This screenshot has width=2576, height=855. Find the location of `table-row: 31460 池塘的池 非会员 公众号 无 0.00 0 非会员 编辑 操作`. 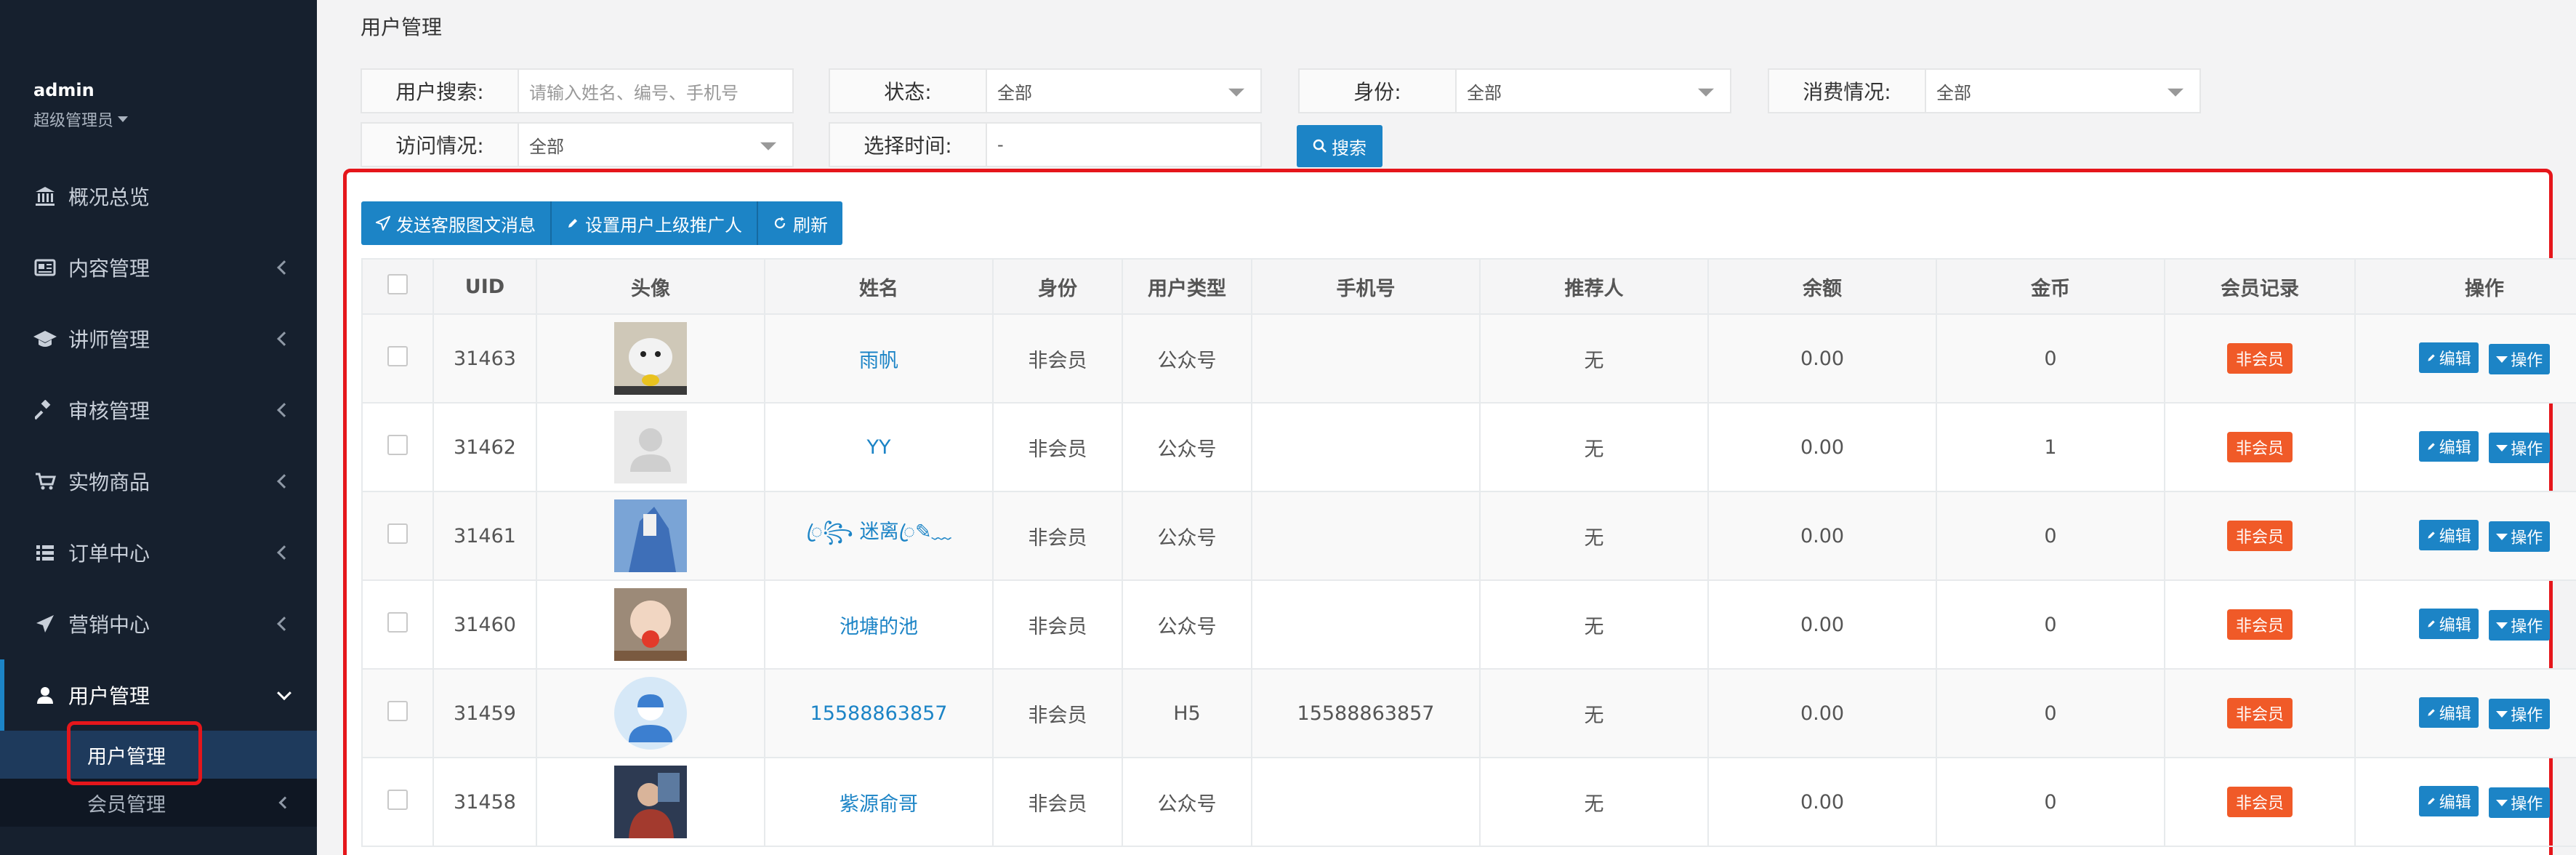

table-row: 31460 池塘的池 非会员 公众号 无 0.00 0 非会员 编辑 操作 is located at coordinates (1468, 624).